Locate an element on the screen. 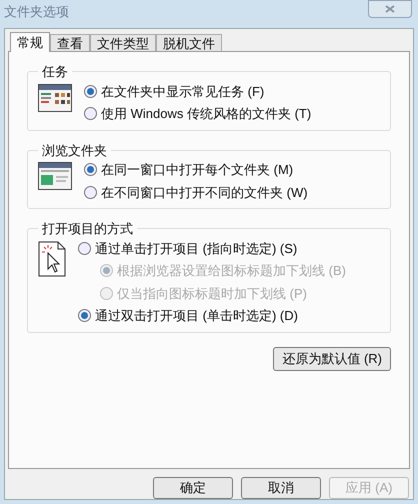 The image size is (418, 504). radio-option: 在文件夹中显示常见任务 (F) is located at coordinates (198, 91).